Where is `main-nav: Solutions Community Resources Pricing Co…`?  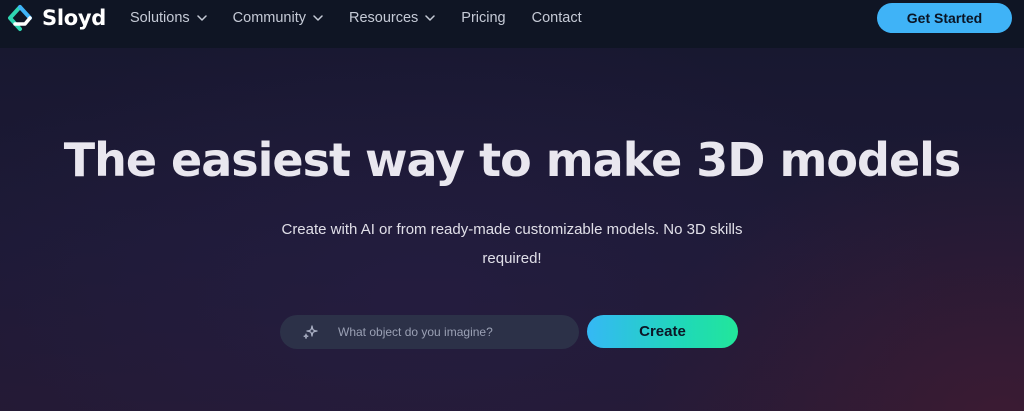
main-nav: Solutions Community Resources Pricing Co… is located at coordinates (369, 18).